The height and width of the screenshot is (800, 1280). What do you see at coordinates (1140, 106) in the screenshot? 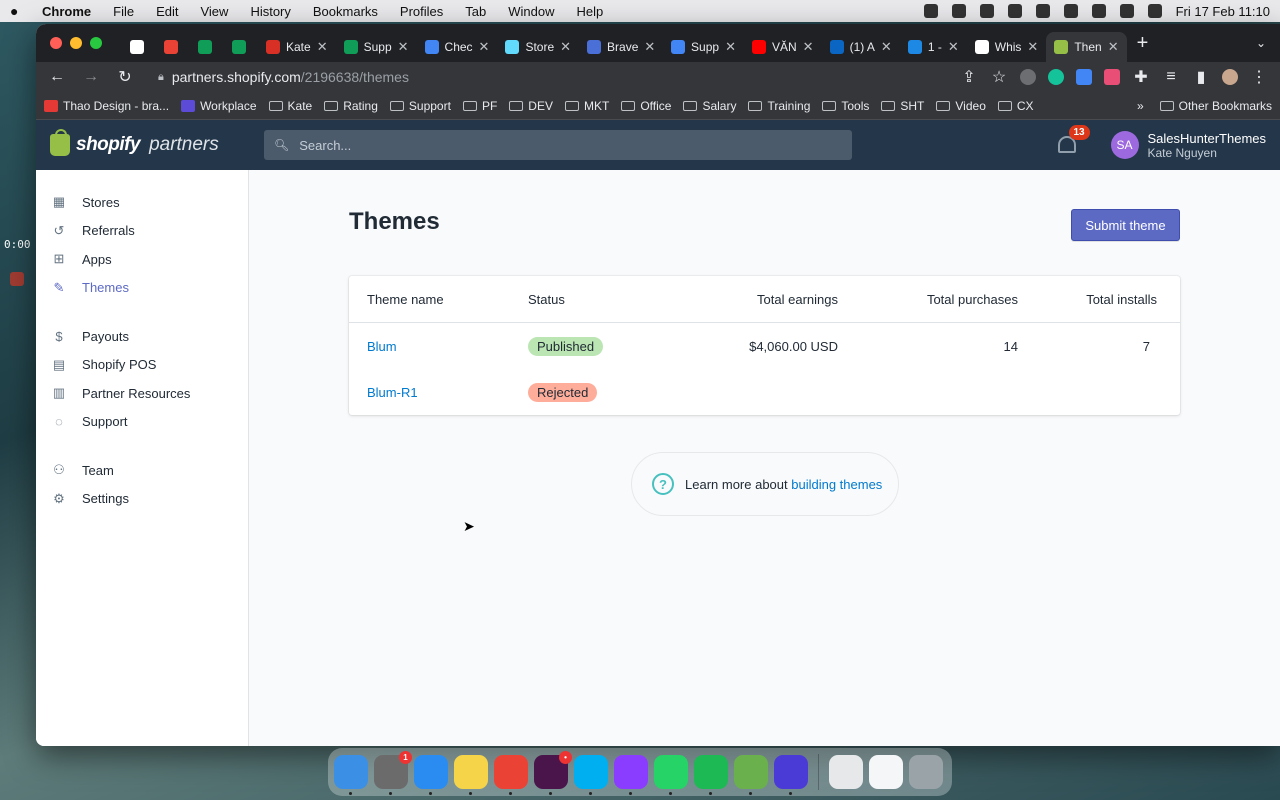
I see `bookmarks-overflow-button: »` at bounding box center [1140, 106].